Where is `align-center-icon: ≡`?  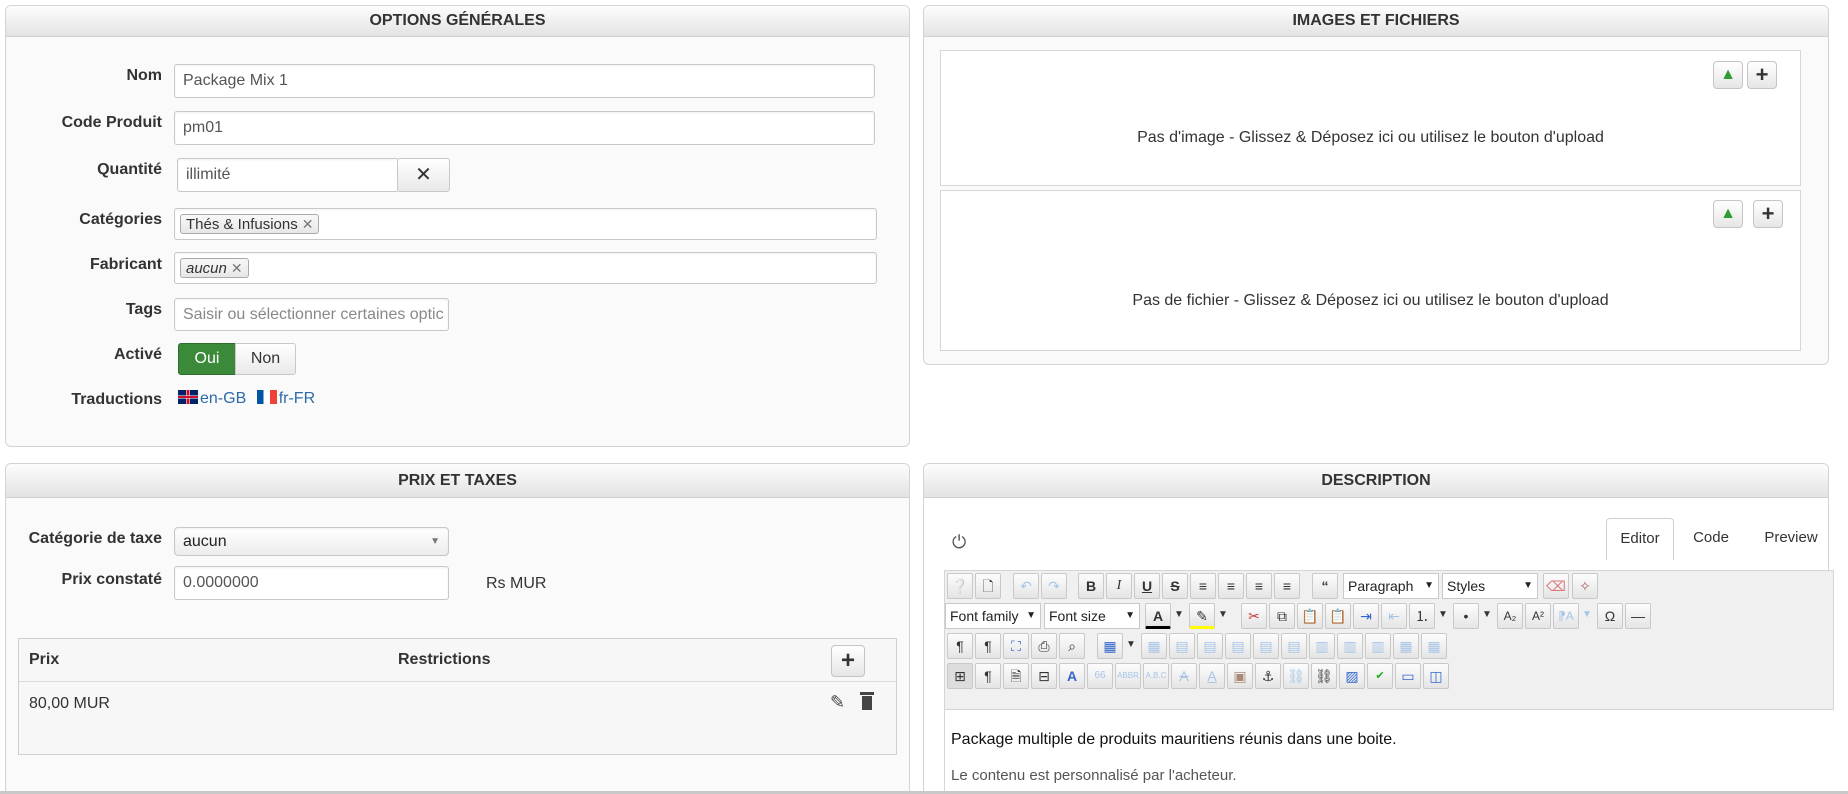 align-center-icon: ≡ is located at coordinates (1231, 586).